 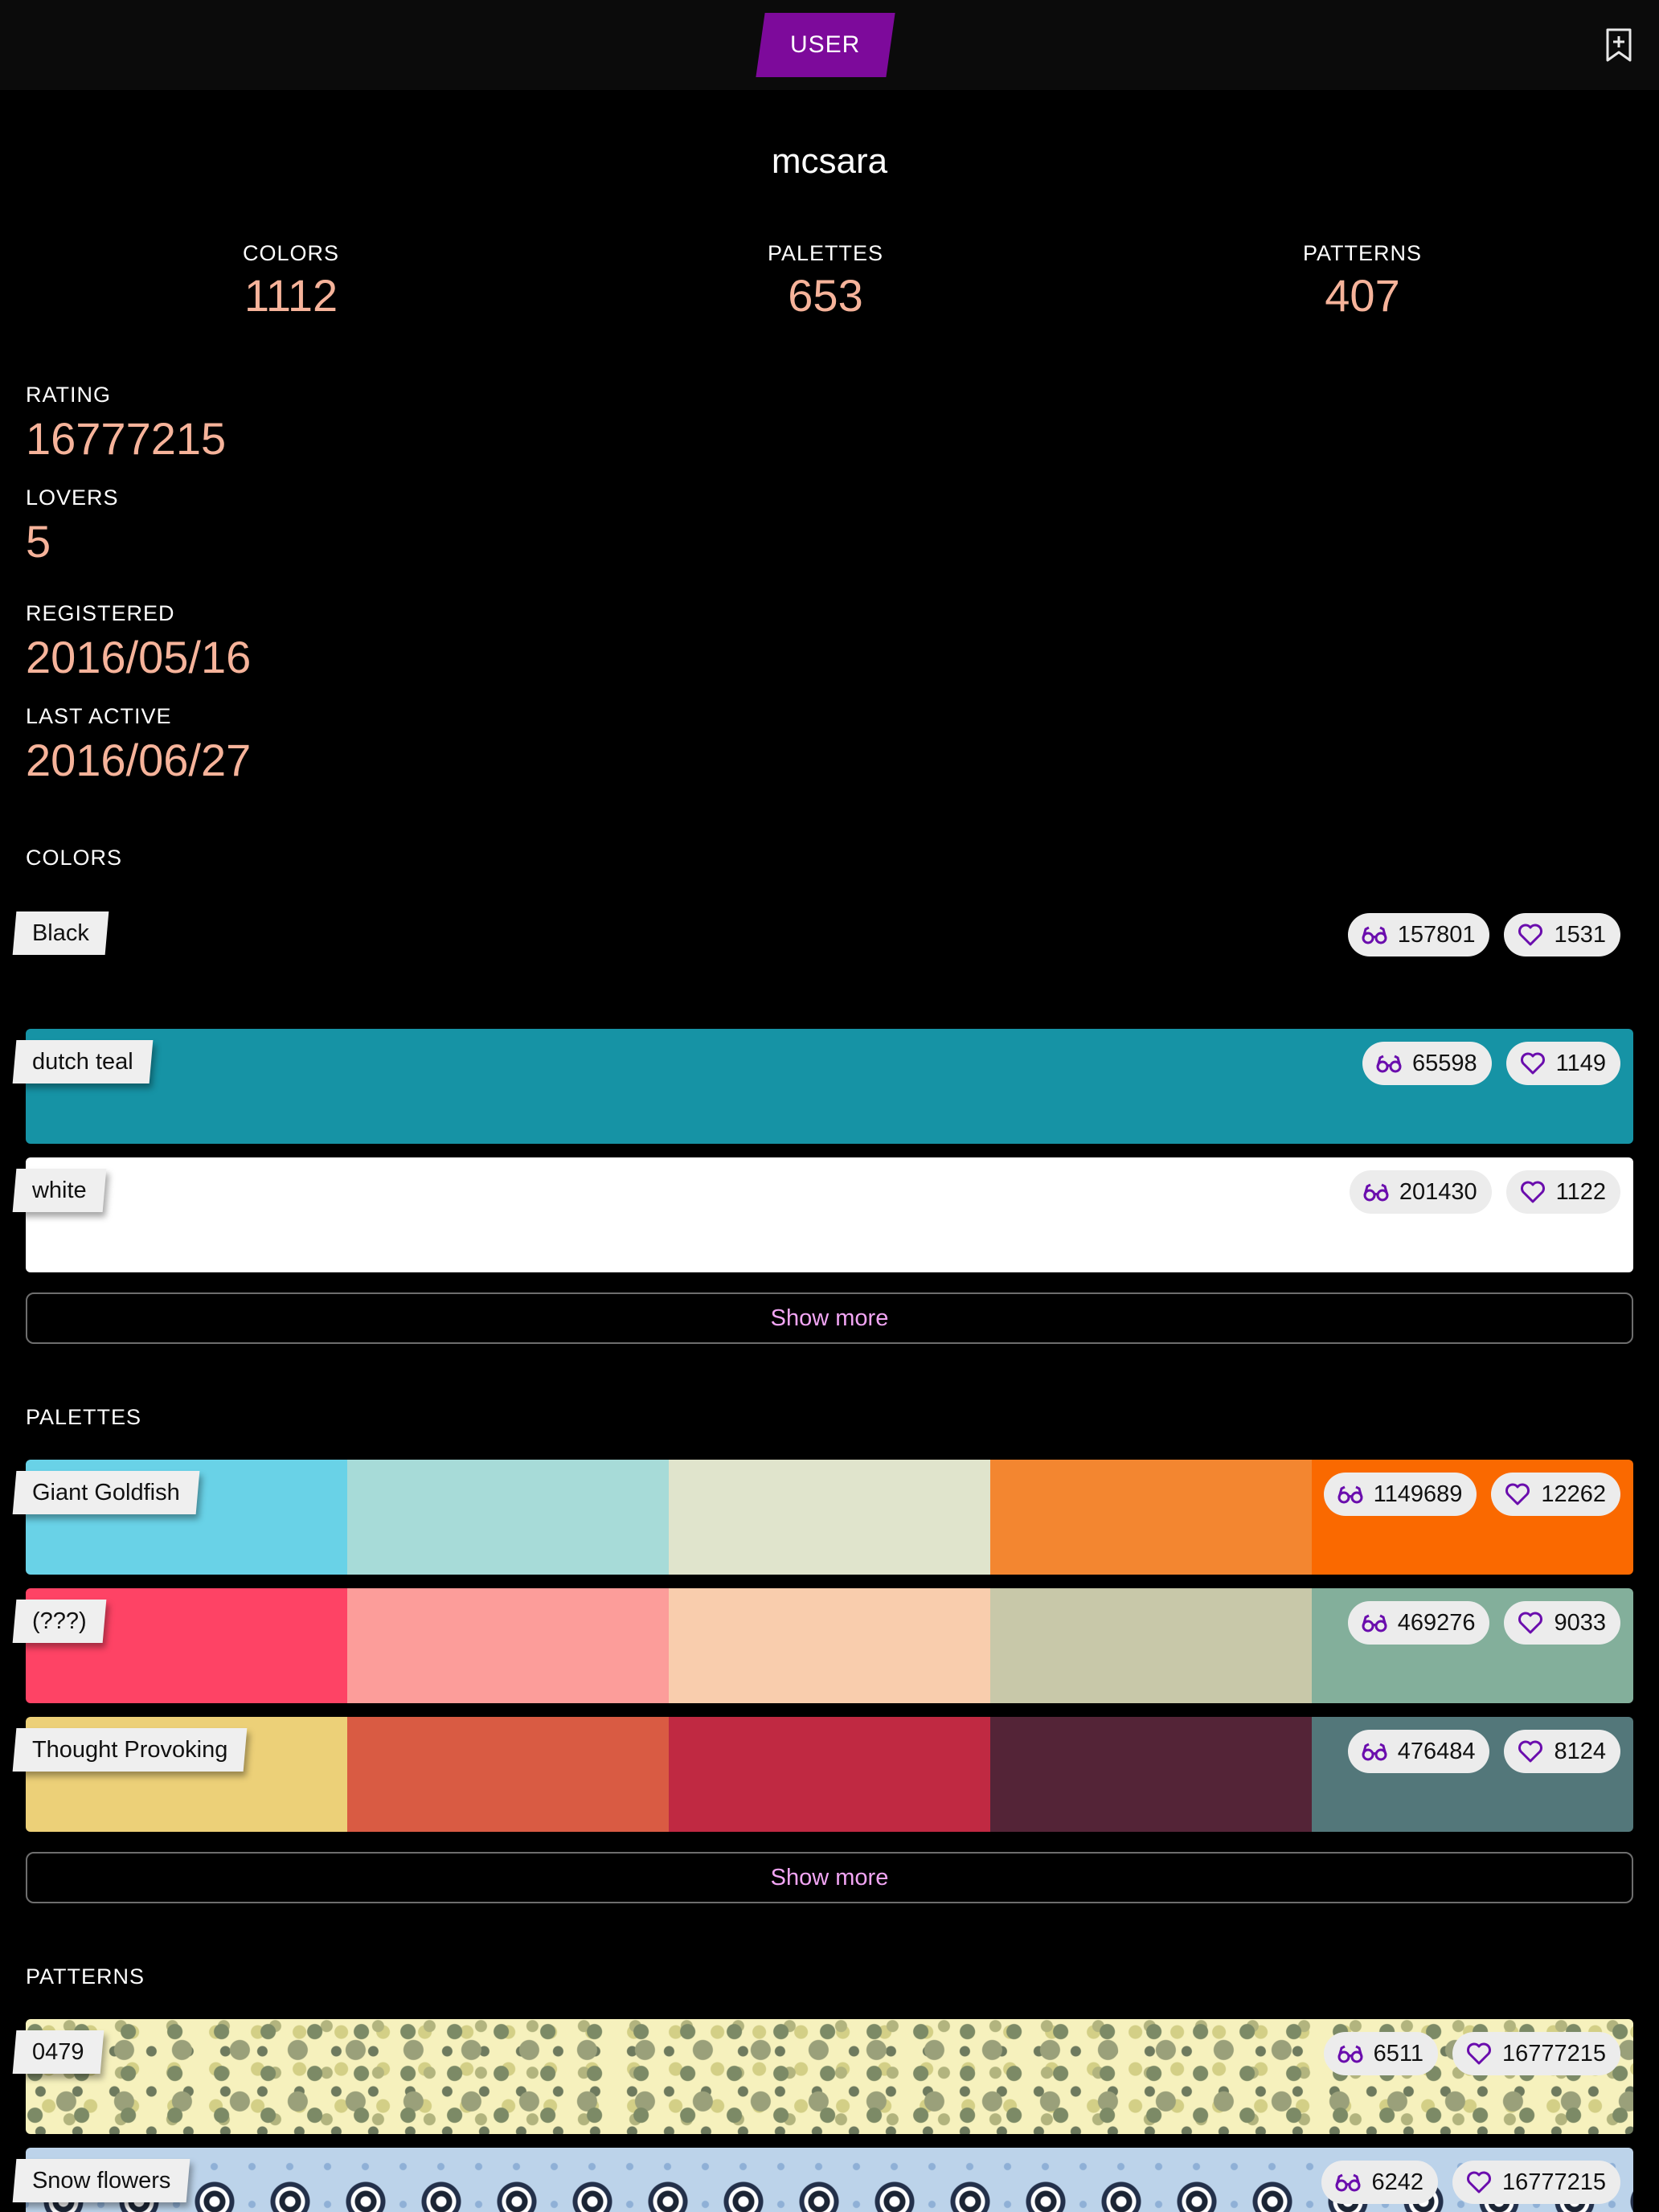 I want to click on views-pill: 469276, so click(x=1418, y=1623).